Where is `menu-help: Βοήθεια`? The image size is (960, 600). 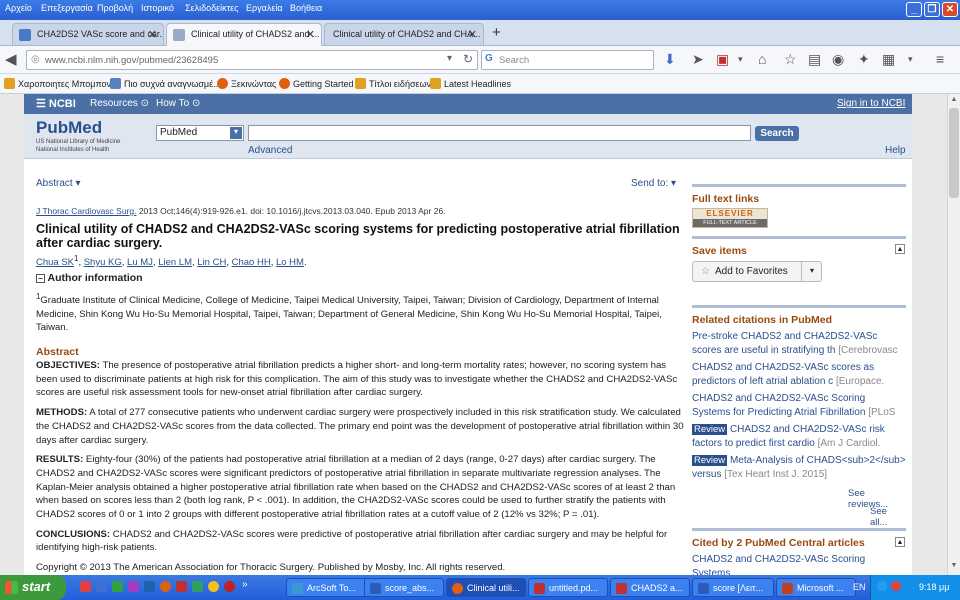
menu-help: Βοήθεια is located at coordinates (306, 8).